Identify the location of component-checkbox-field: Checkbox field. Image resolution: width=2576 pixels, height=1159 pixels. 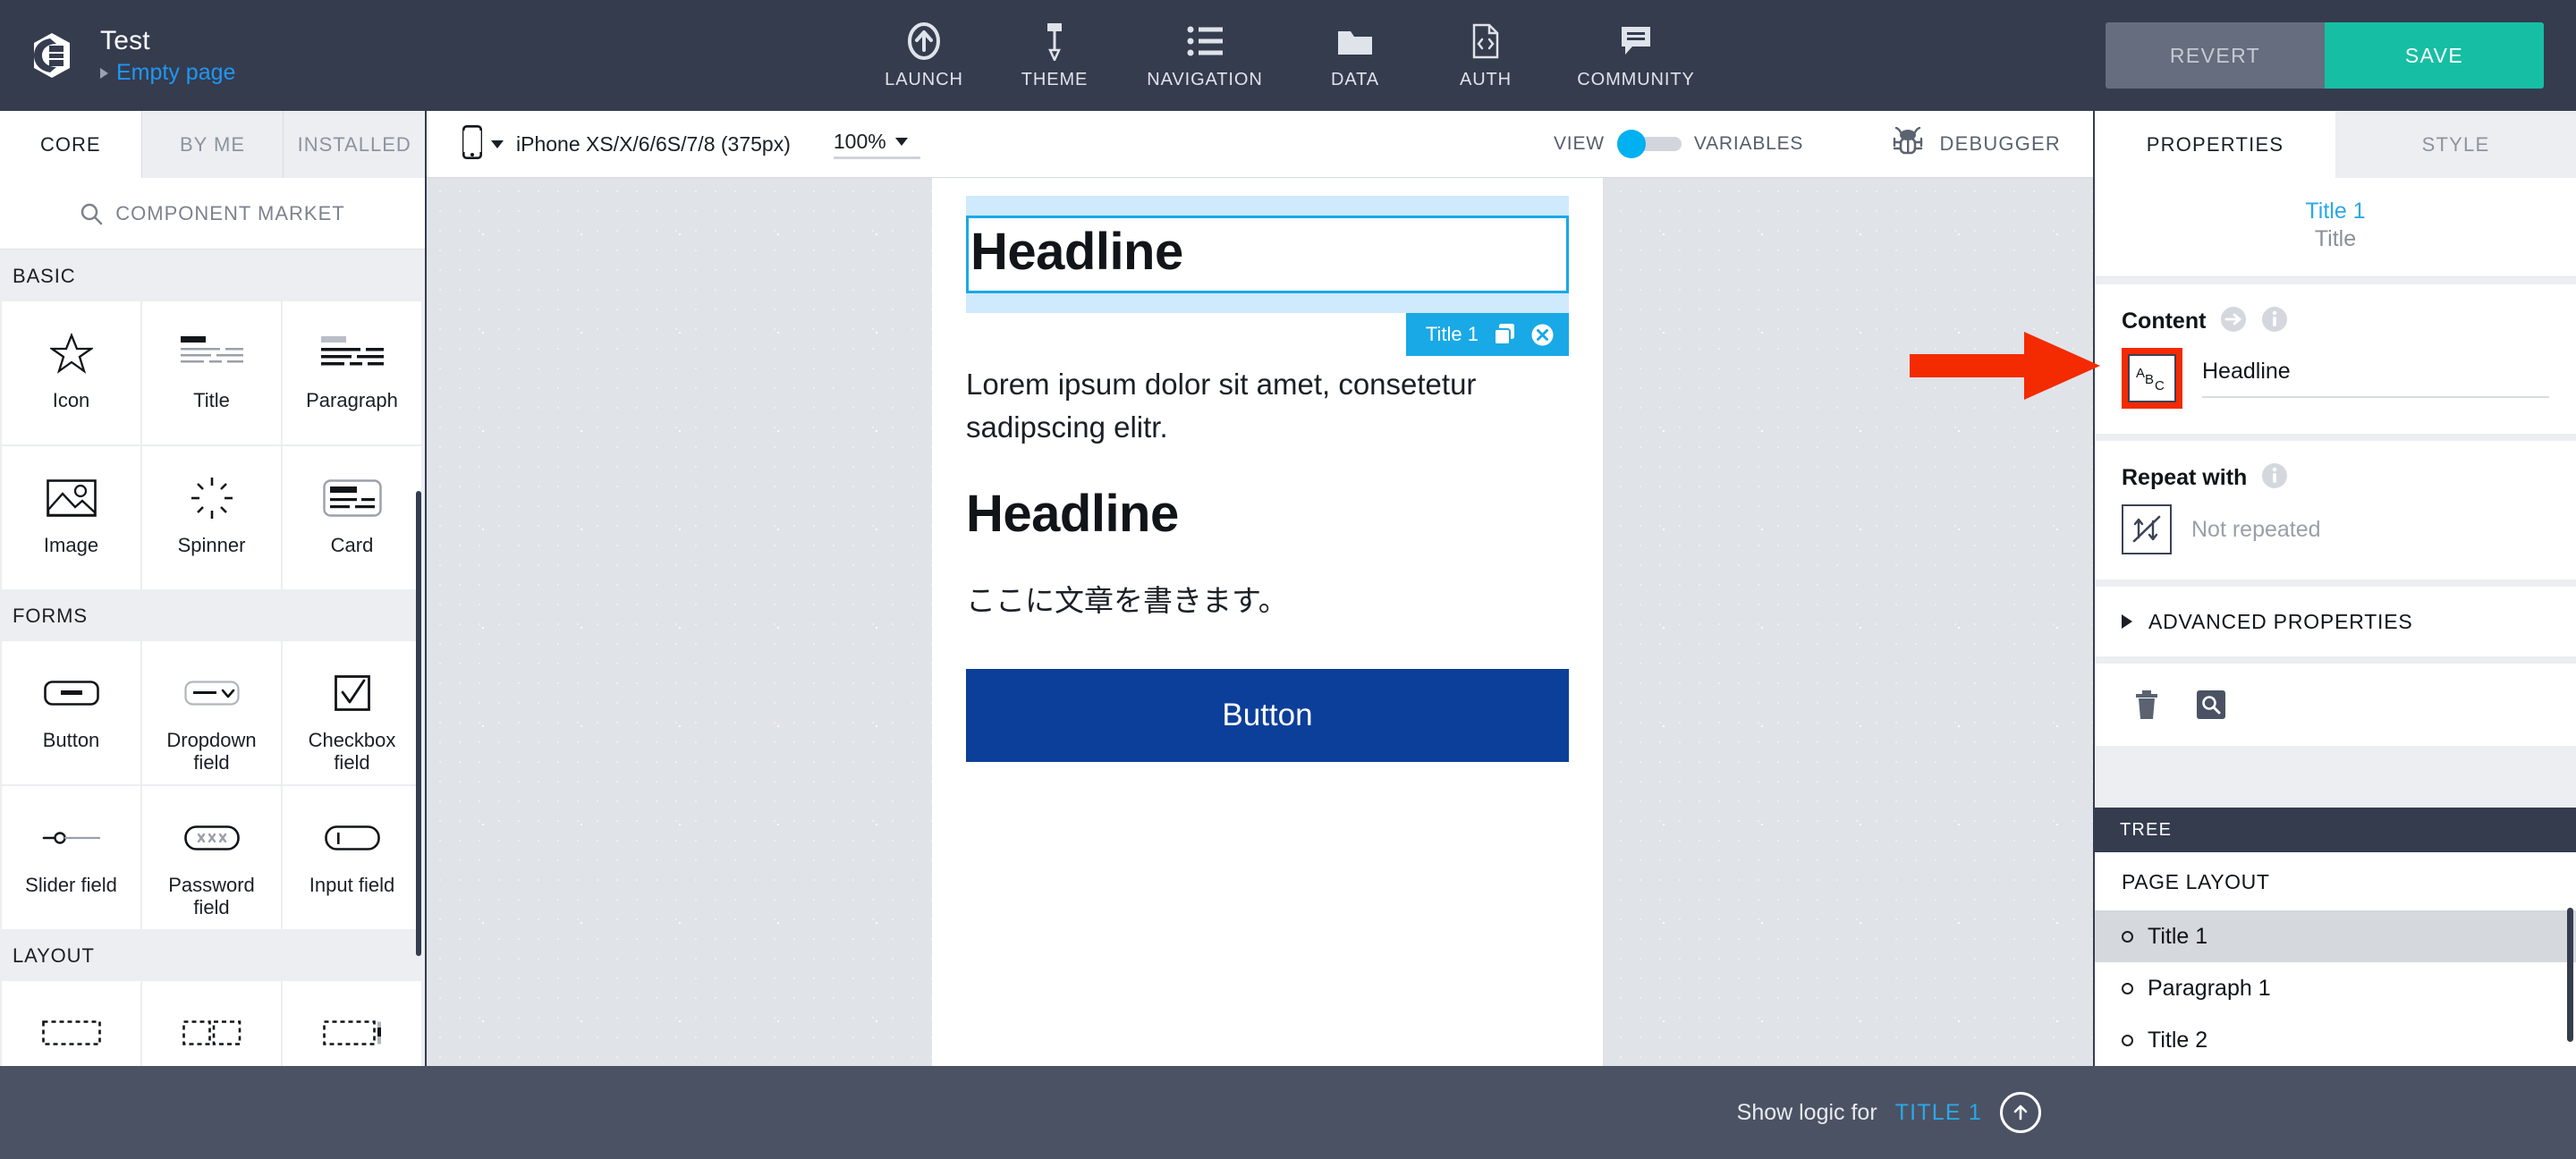
(352, 712).